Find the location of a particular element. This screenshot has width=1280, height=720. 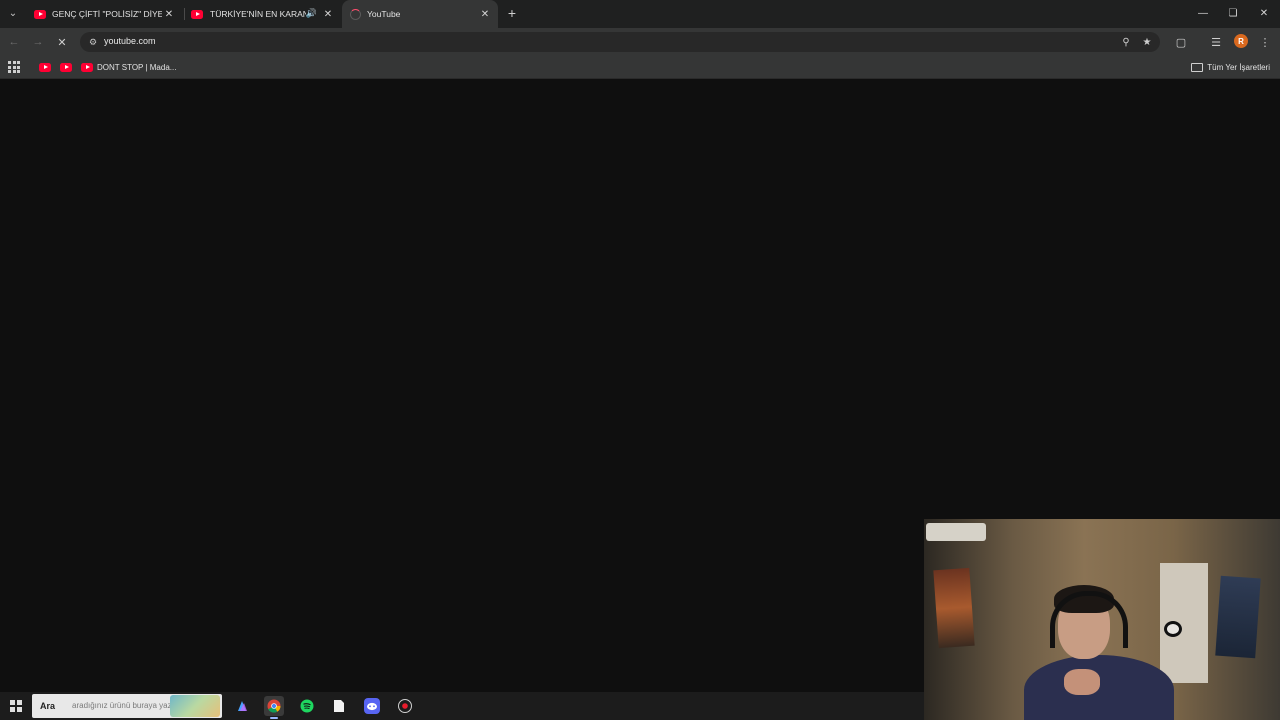

bookmarks-bar: DONT STOP | Mada... Tüm Yer İşaretleri is located at coordinates (640, 67).